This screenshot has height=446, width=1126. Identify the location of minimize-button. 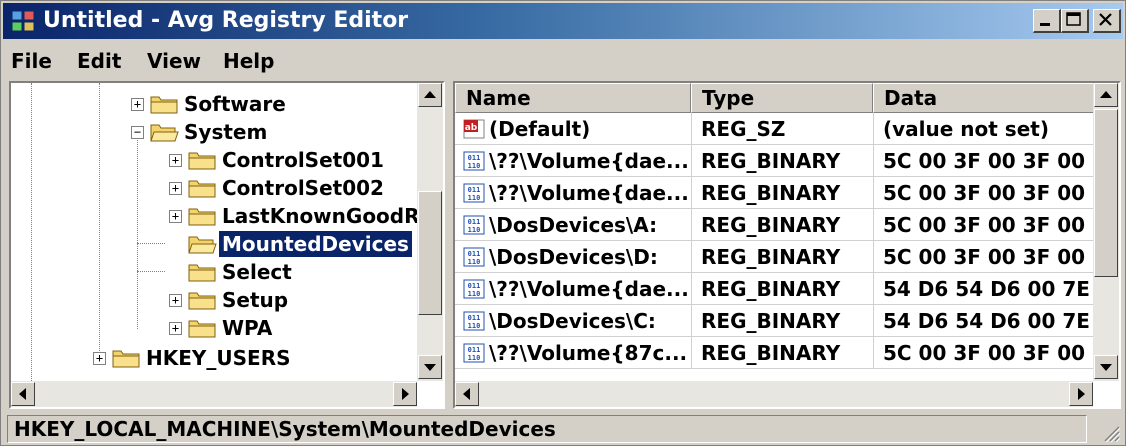
(1047, 21).